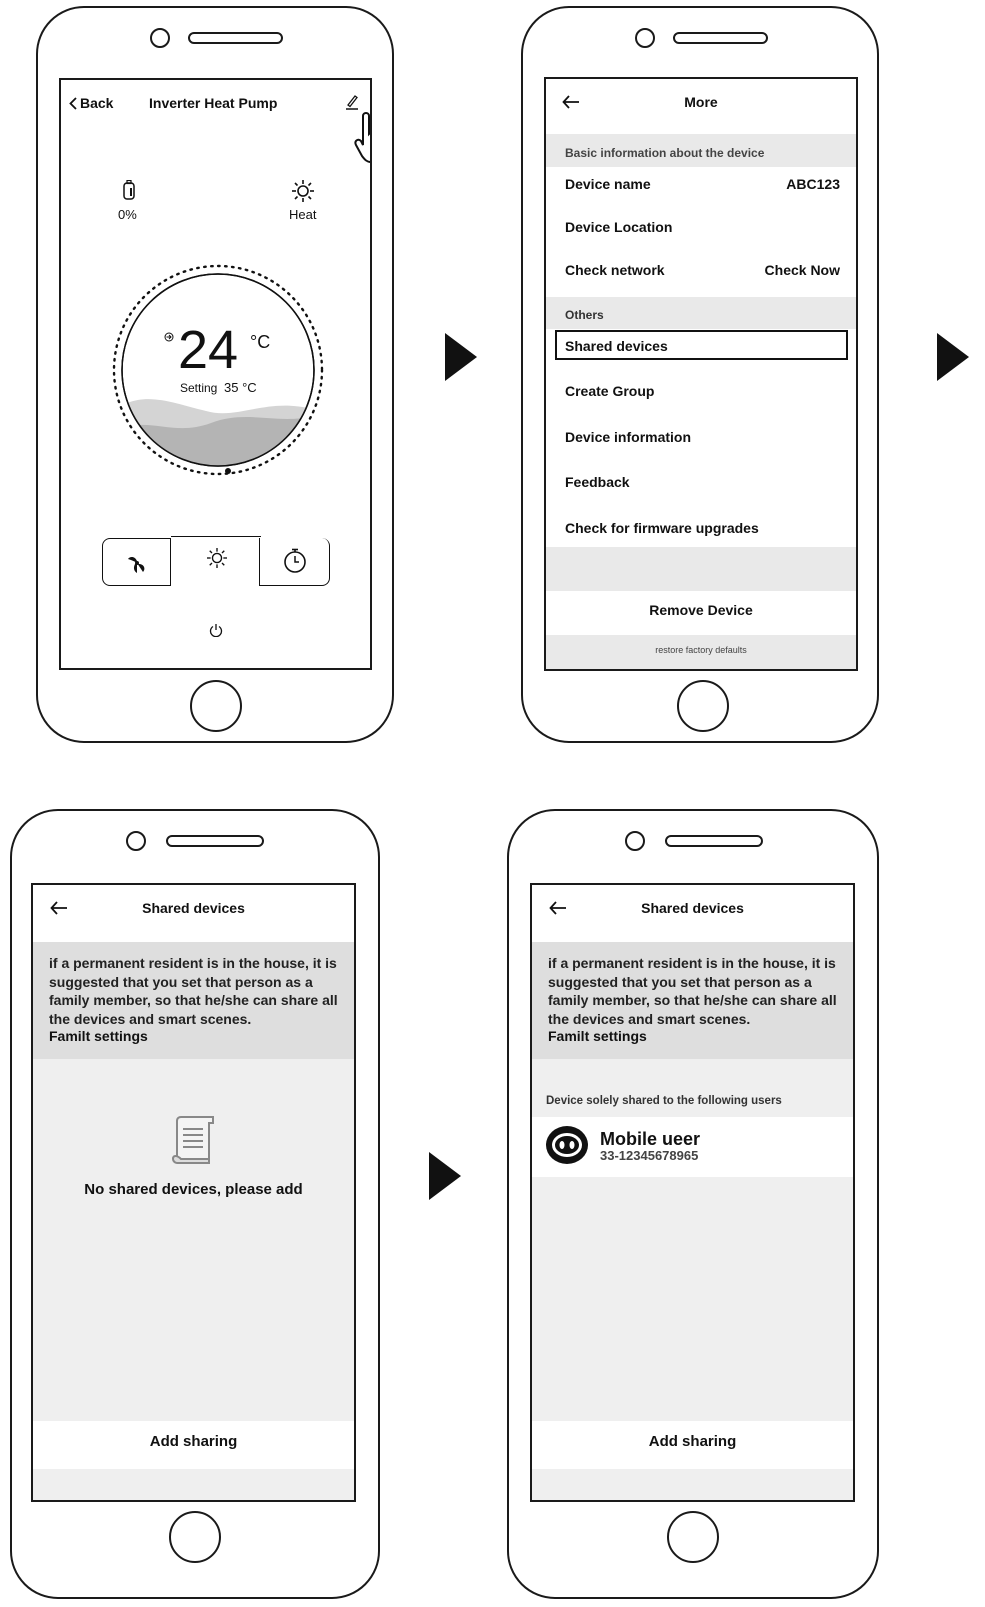 The width and height of the screenshot is (985, 1607). I want to click on page-title: Inverter Heat Pump, so click(213, 103).